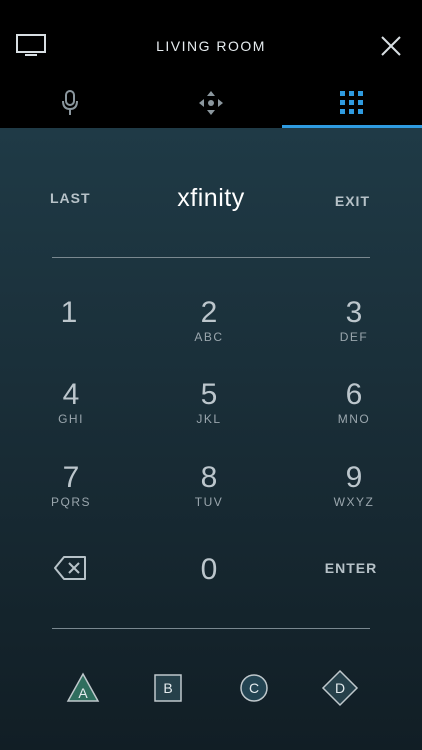 This screenshot has height=750, width=422. I want to click on key-number: 1, so click(69, 312).